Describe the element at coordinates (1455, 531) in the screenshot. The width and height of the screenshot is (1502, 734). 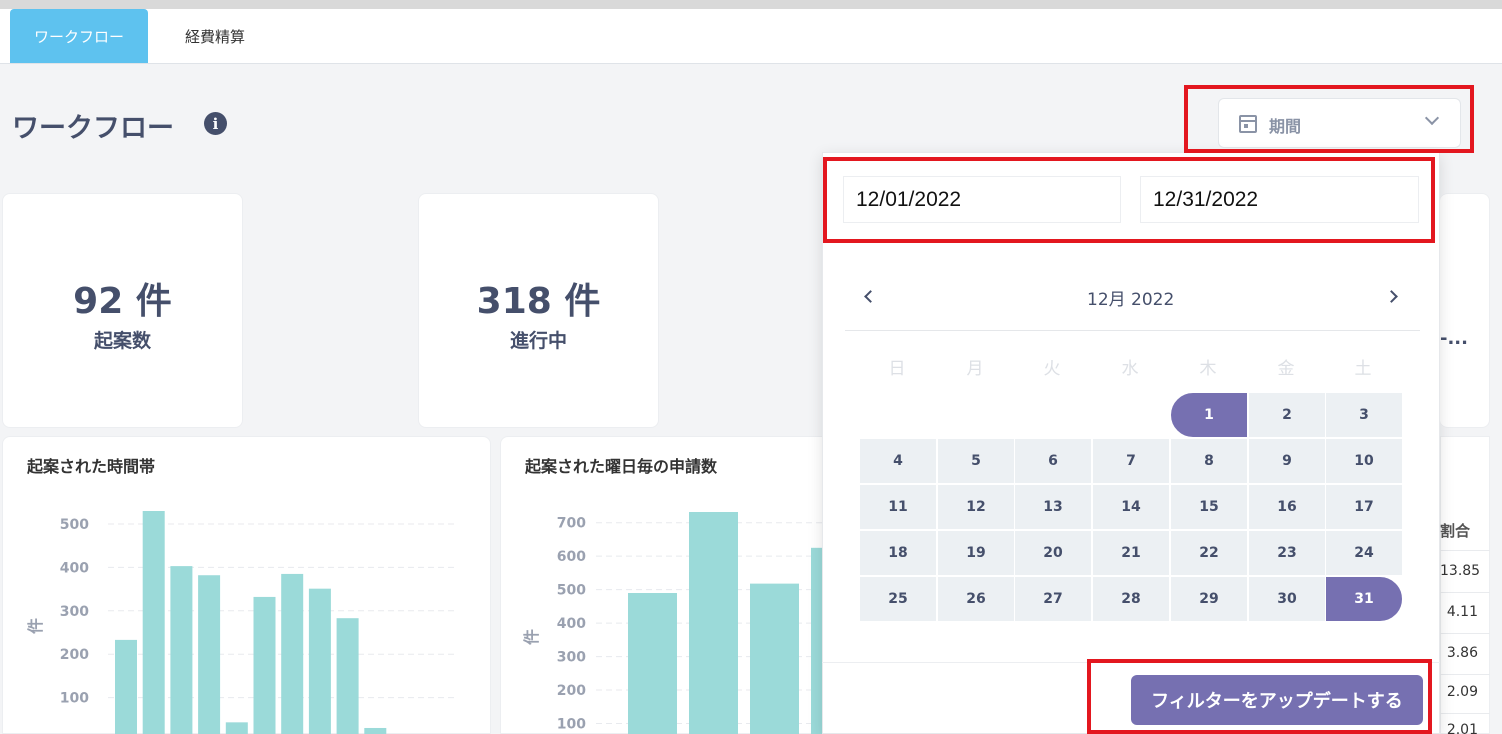
I see `ratio-header: 割合` at that location.